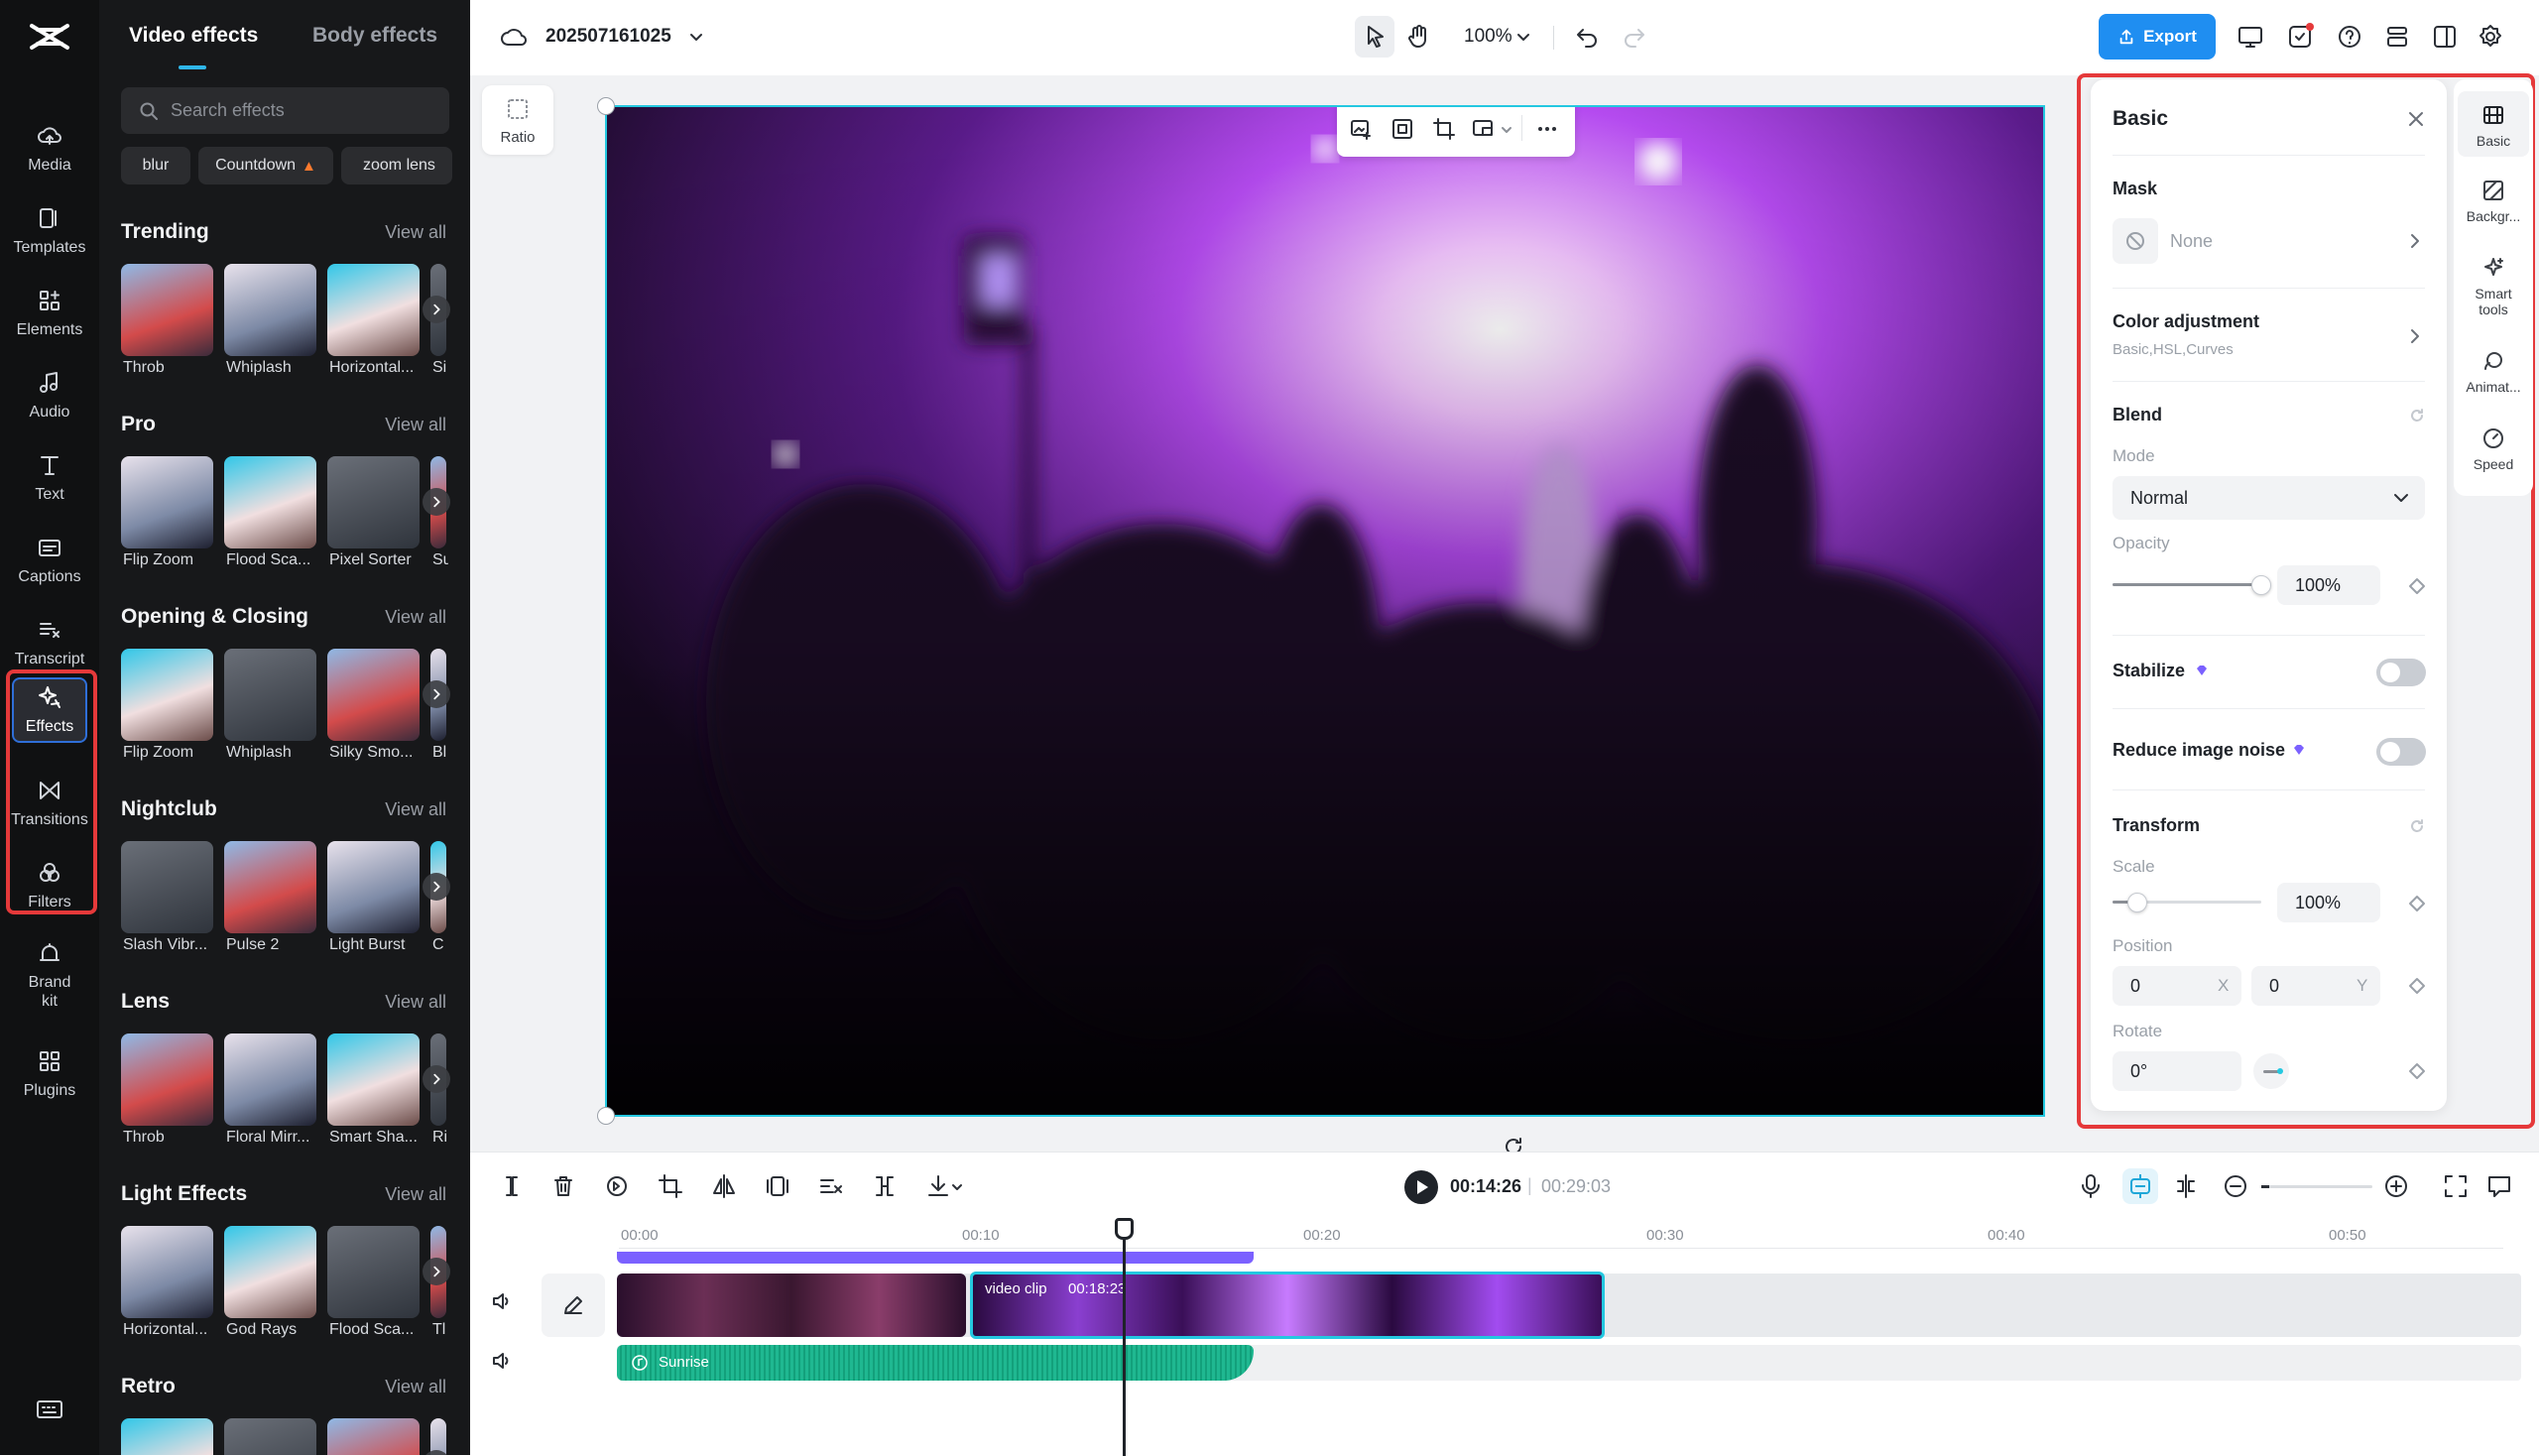 The width and height of the screenshot is (2539, 1456). What do you see at coordinates (2493, 286) in the screenshot?
I see `sidebar-tab-smart-tools: Smart tools` at bounding box center [2493, 286].